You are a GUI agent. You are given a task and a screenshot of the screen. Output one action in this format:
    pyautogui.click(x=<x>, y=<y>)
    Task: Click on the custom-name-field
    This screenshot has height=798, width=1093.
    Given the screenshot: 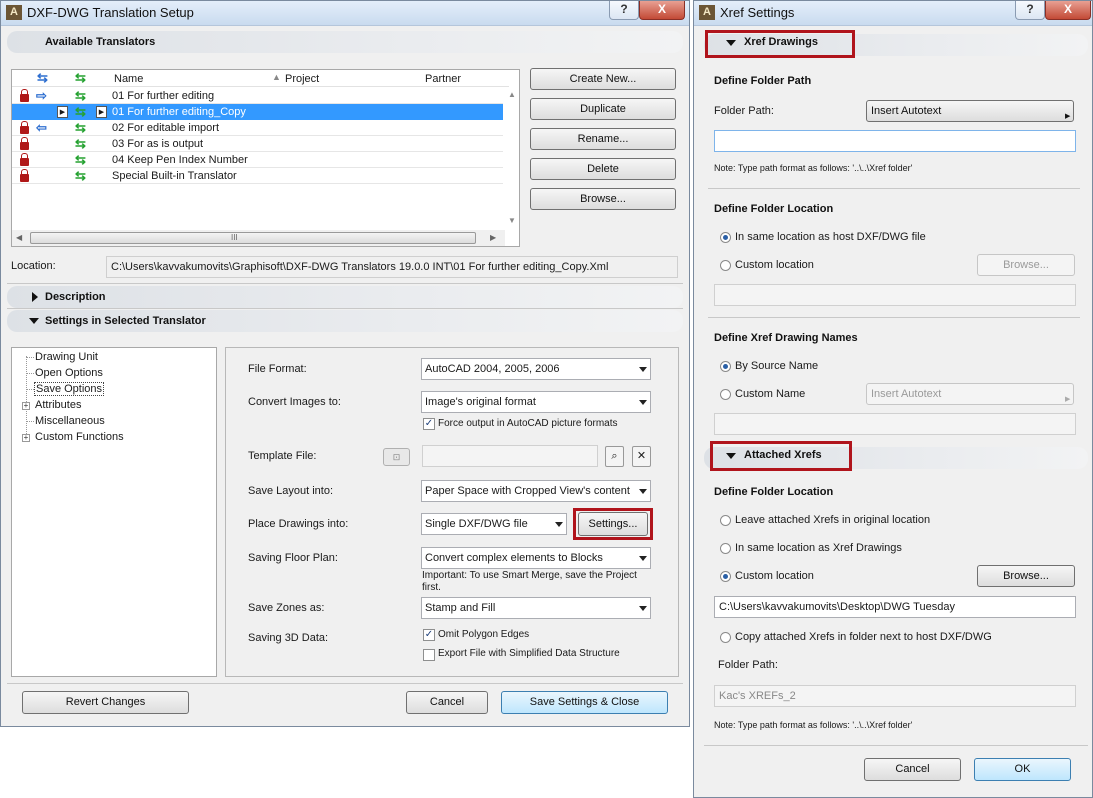 What is the action you would take?
    pyautogui.click(x=895, y=424)
    